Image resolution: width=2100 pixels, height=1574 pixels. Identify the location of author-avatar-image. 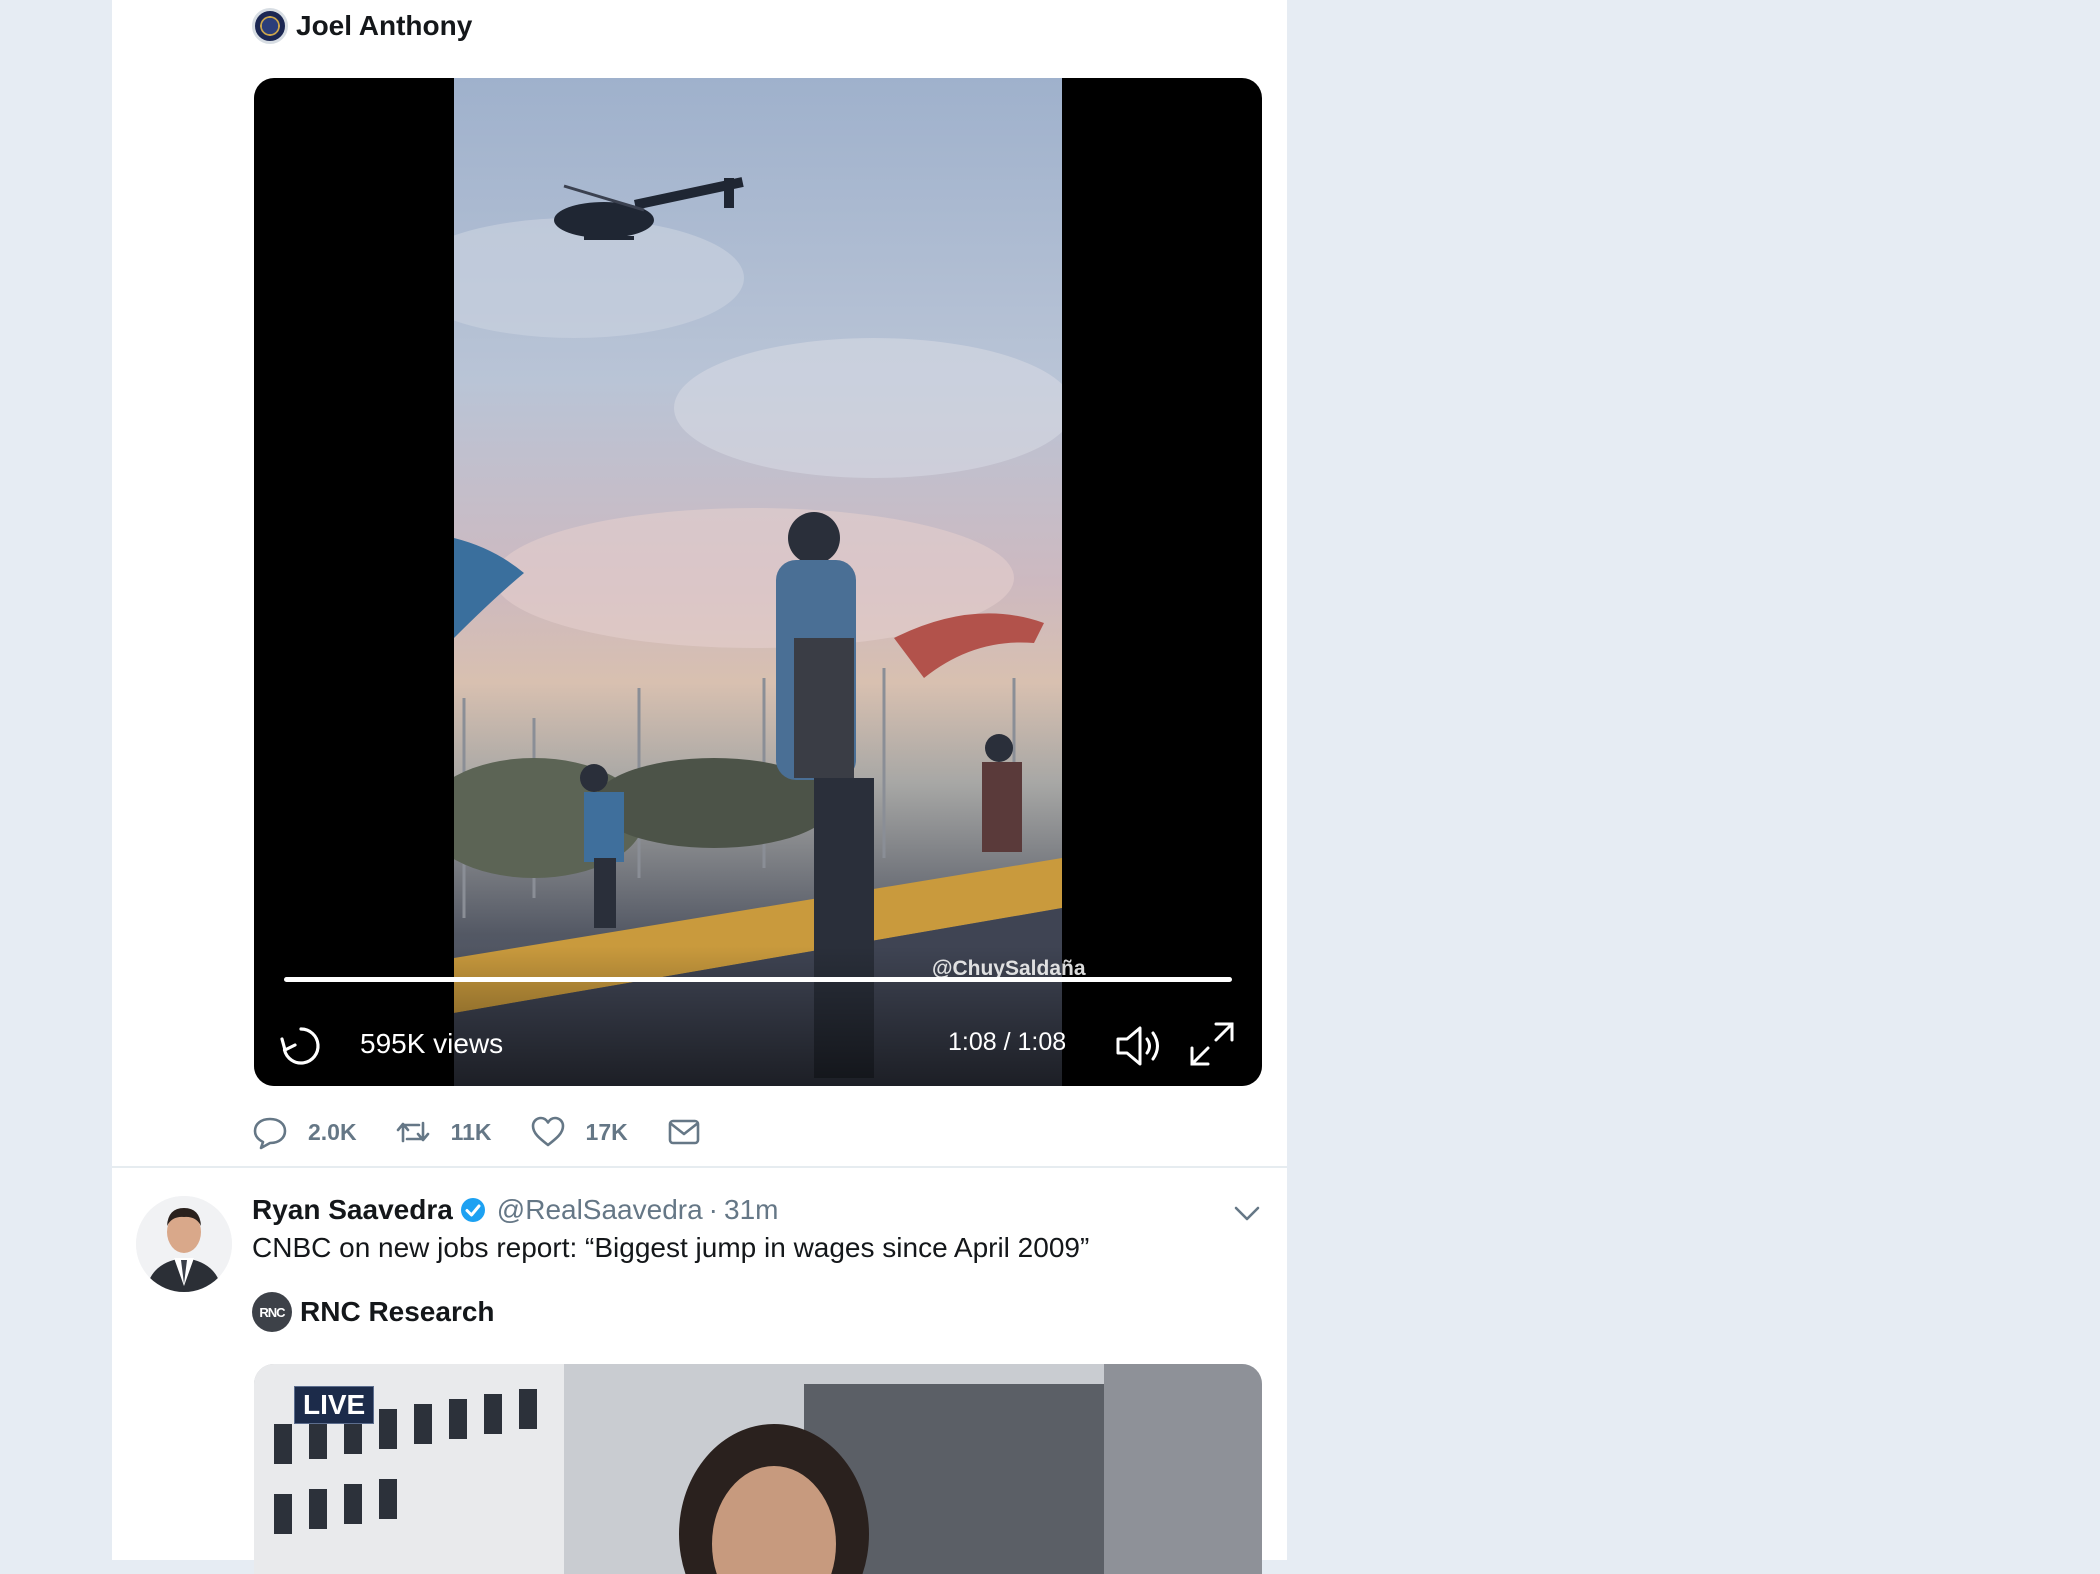
(184, 1244).